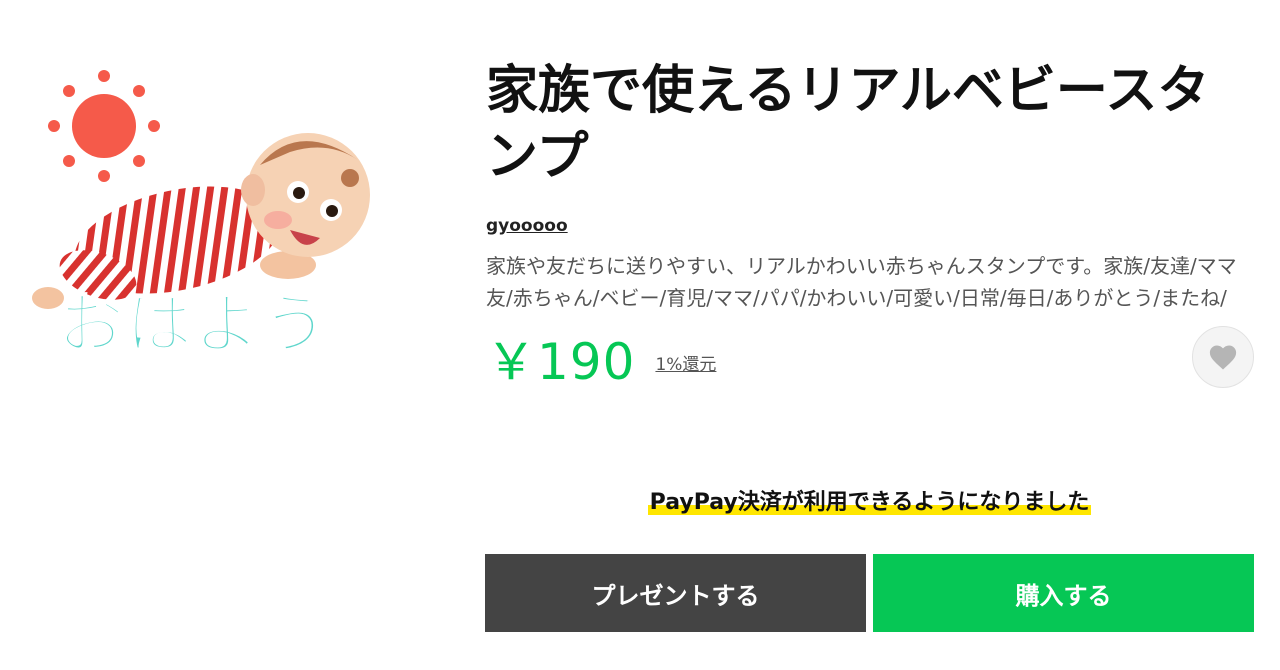 The image size is (1280, 670). What do you see at coordinates (848, 124) in the screenshot?
I see `product-title: 家族で使えるリアルベビースタンプ` at bounding box center [848, 124].